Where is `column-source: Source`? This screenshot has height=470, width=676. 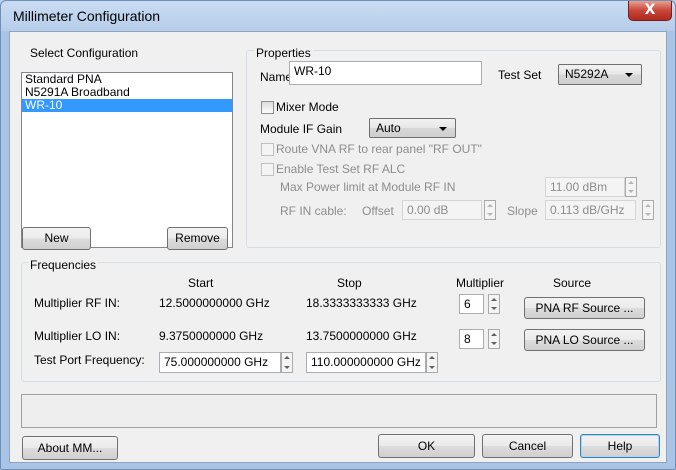 column-source: Source is located at coordinates (572, 283).